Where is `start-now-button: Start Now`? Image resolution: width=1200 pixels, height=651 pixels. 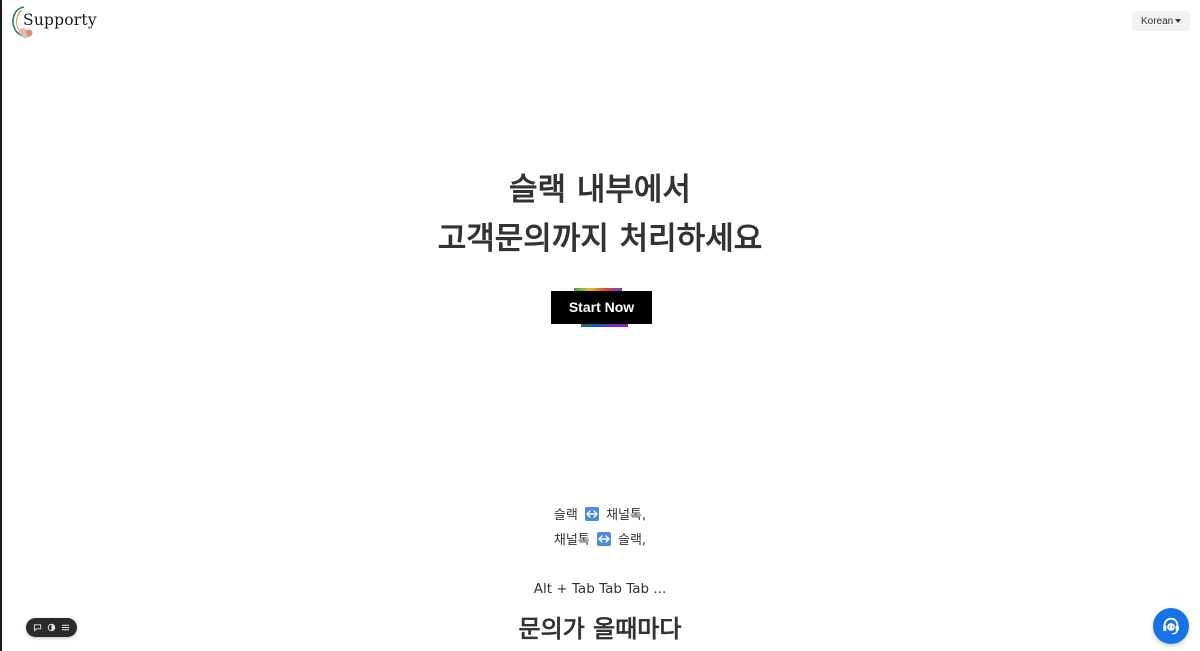
start-now-button: Start Now is located at coordinates (601, 307).